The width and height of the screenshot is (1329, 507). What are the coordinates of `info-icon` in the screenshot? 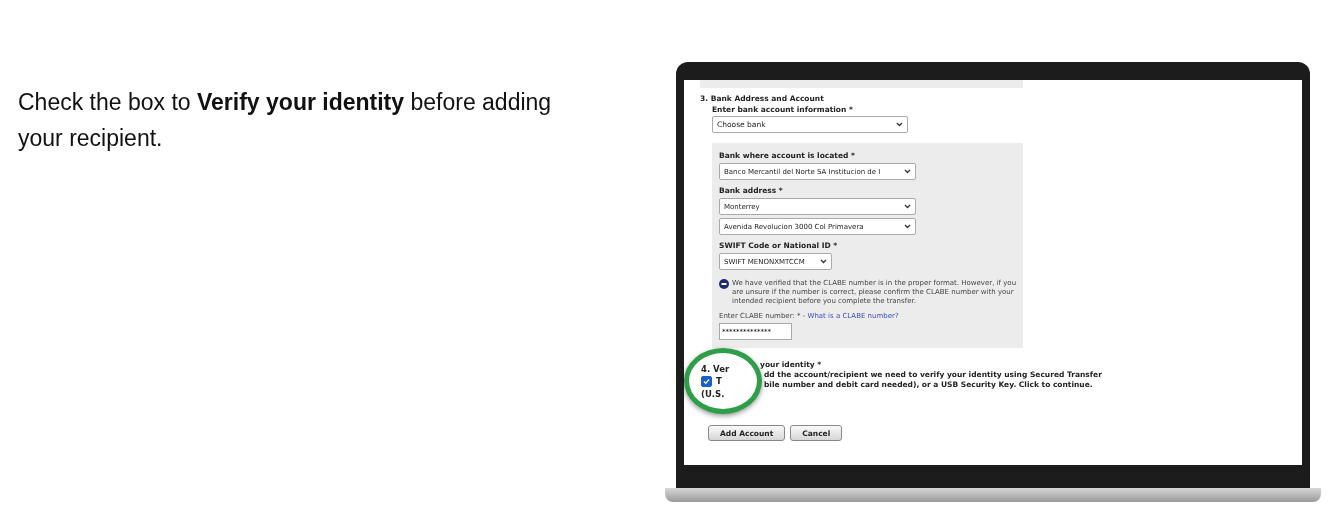 It's located at (724, 284).